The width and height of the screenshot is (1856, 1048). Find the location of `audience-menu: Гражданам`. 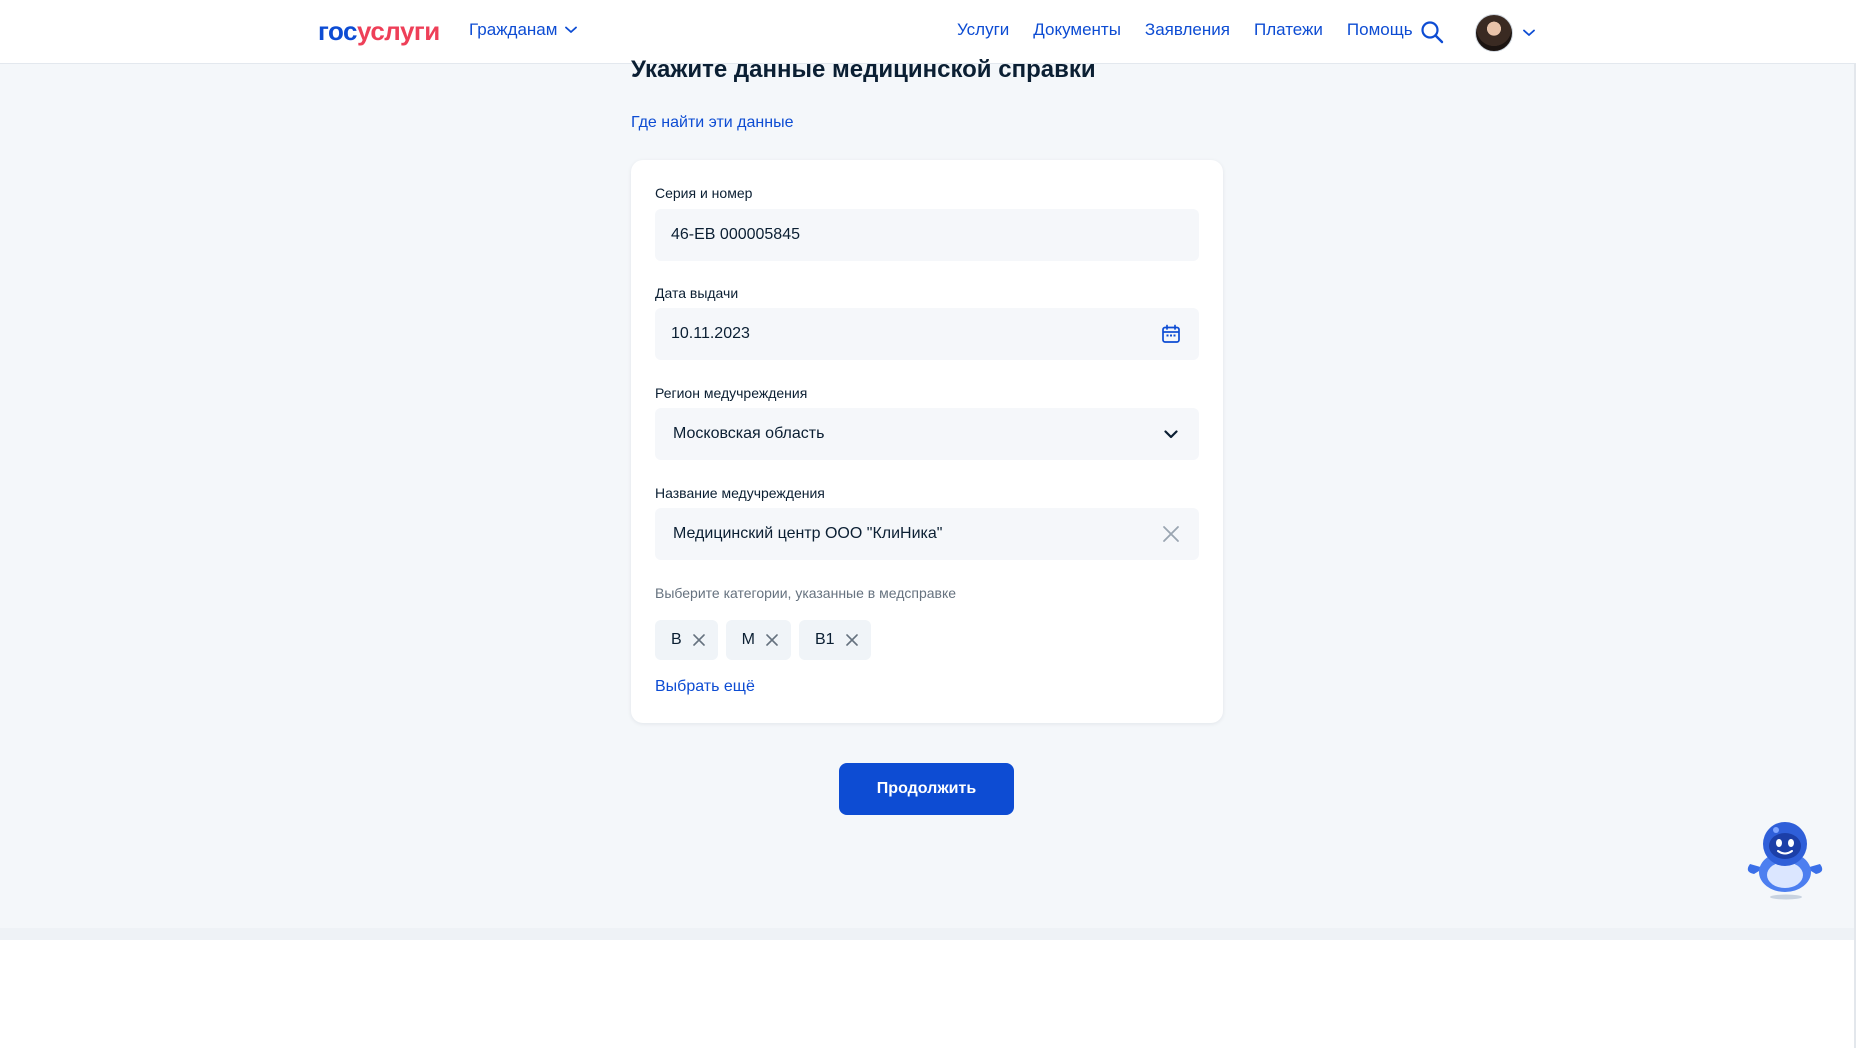

audience-menu: Гражданам is located at coordinates (523, 30).